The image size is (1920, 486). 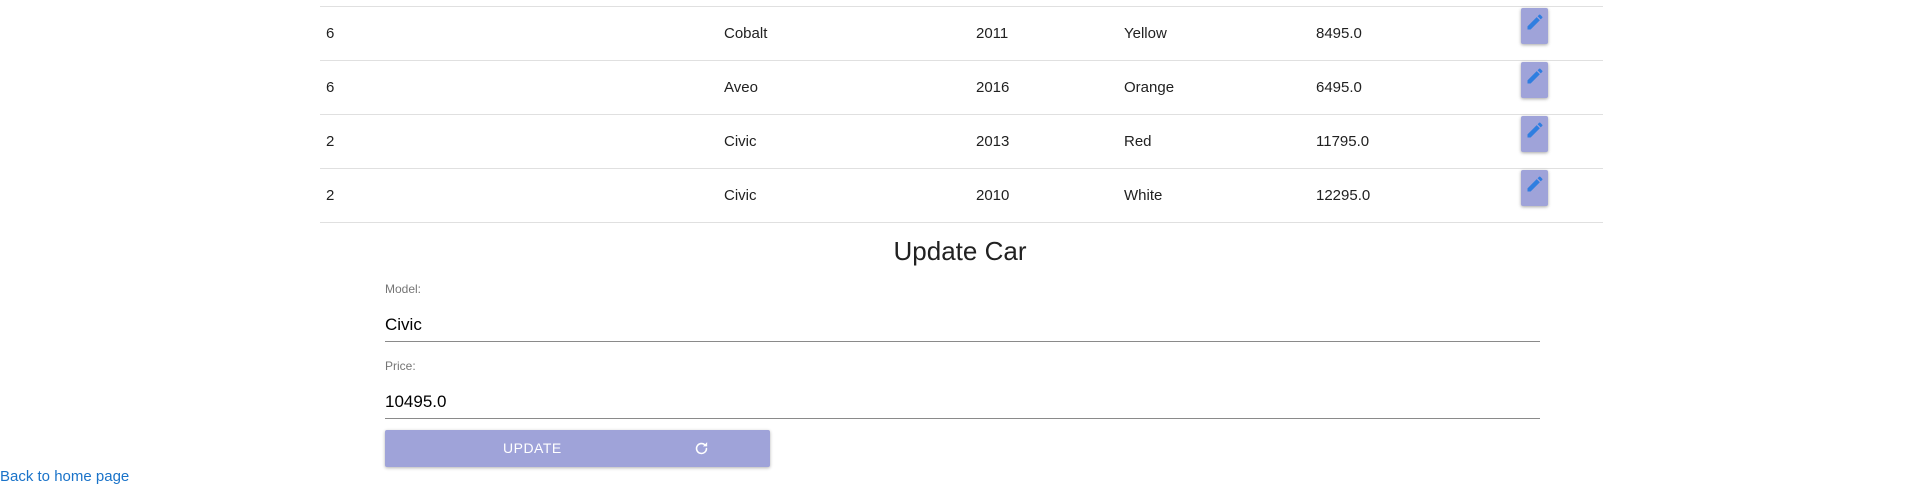 I want to click on table-row: 6 Cobalt 2011 Yellow 8495.0, so click(x=961, y=34).